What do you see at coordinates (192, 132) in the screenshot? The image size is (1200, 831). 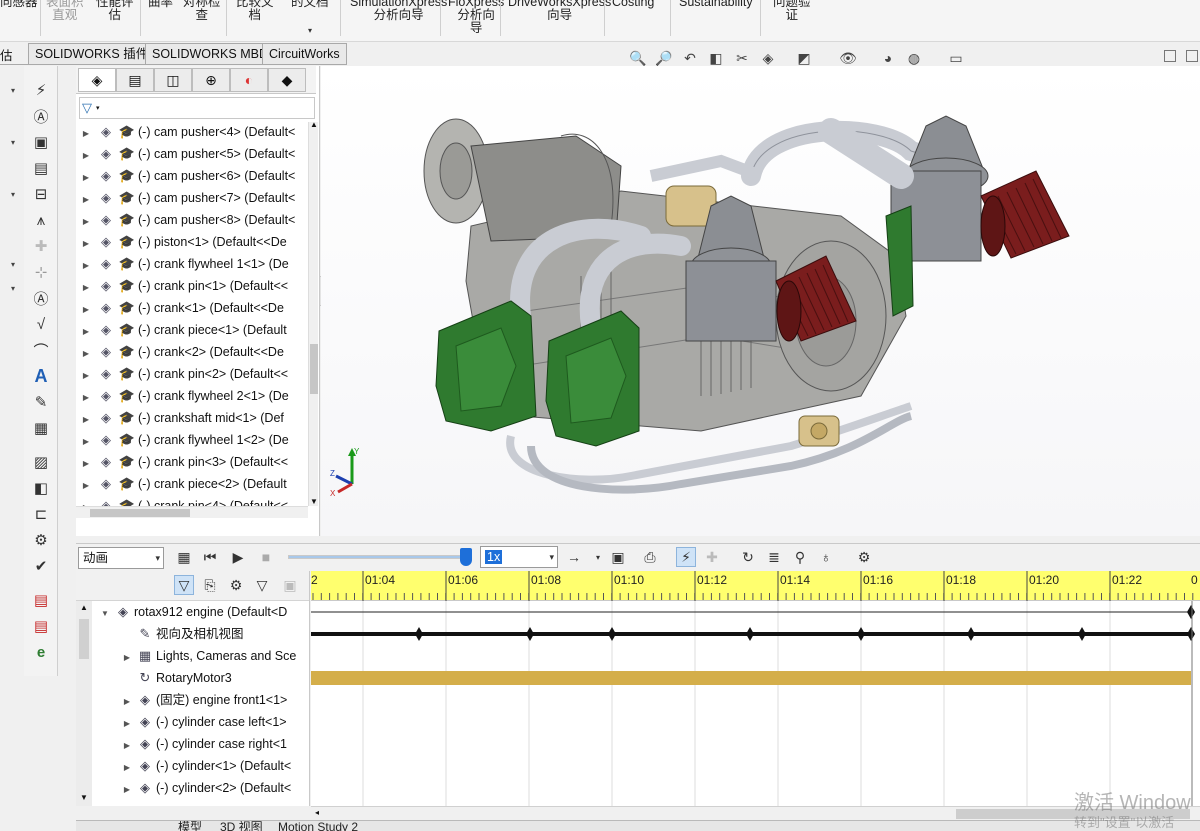 I see `tree-item: ▶ ◈ 🎓 (-) cam pusher<4> (Default<` at bounding box center [192, 132].